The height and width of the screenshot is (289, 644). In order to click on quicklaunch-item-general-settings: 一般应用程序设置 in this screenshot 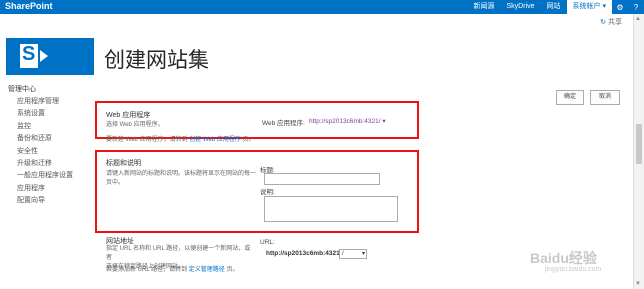, I will do `click(53, 176)`.